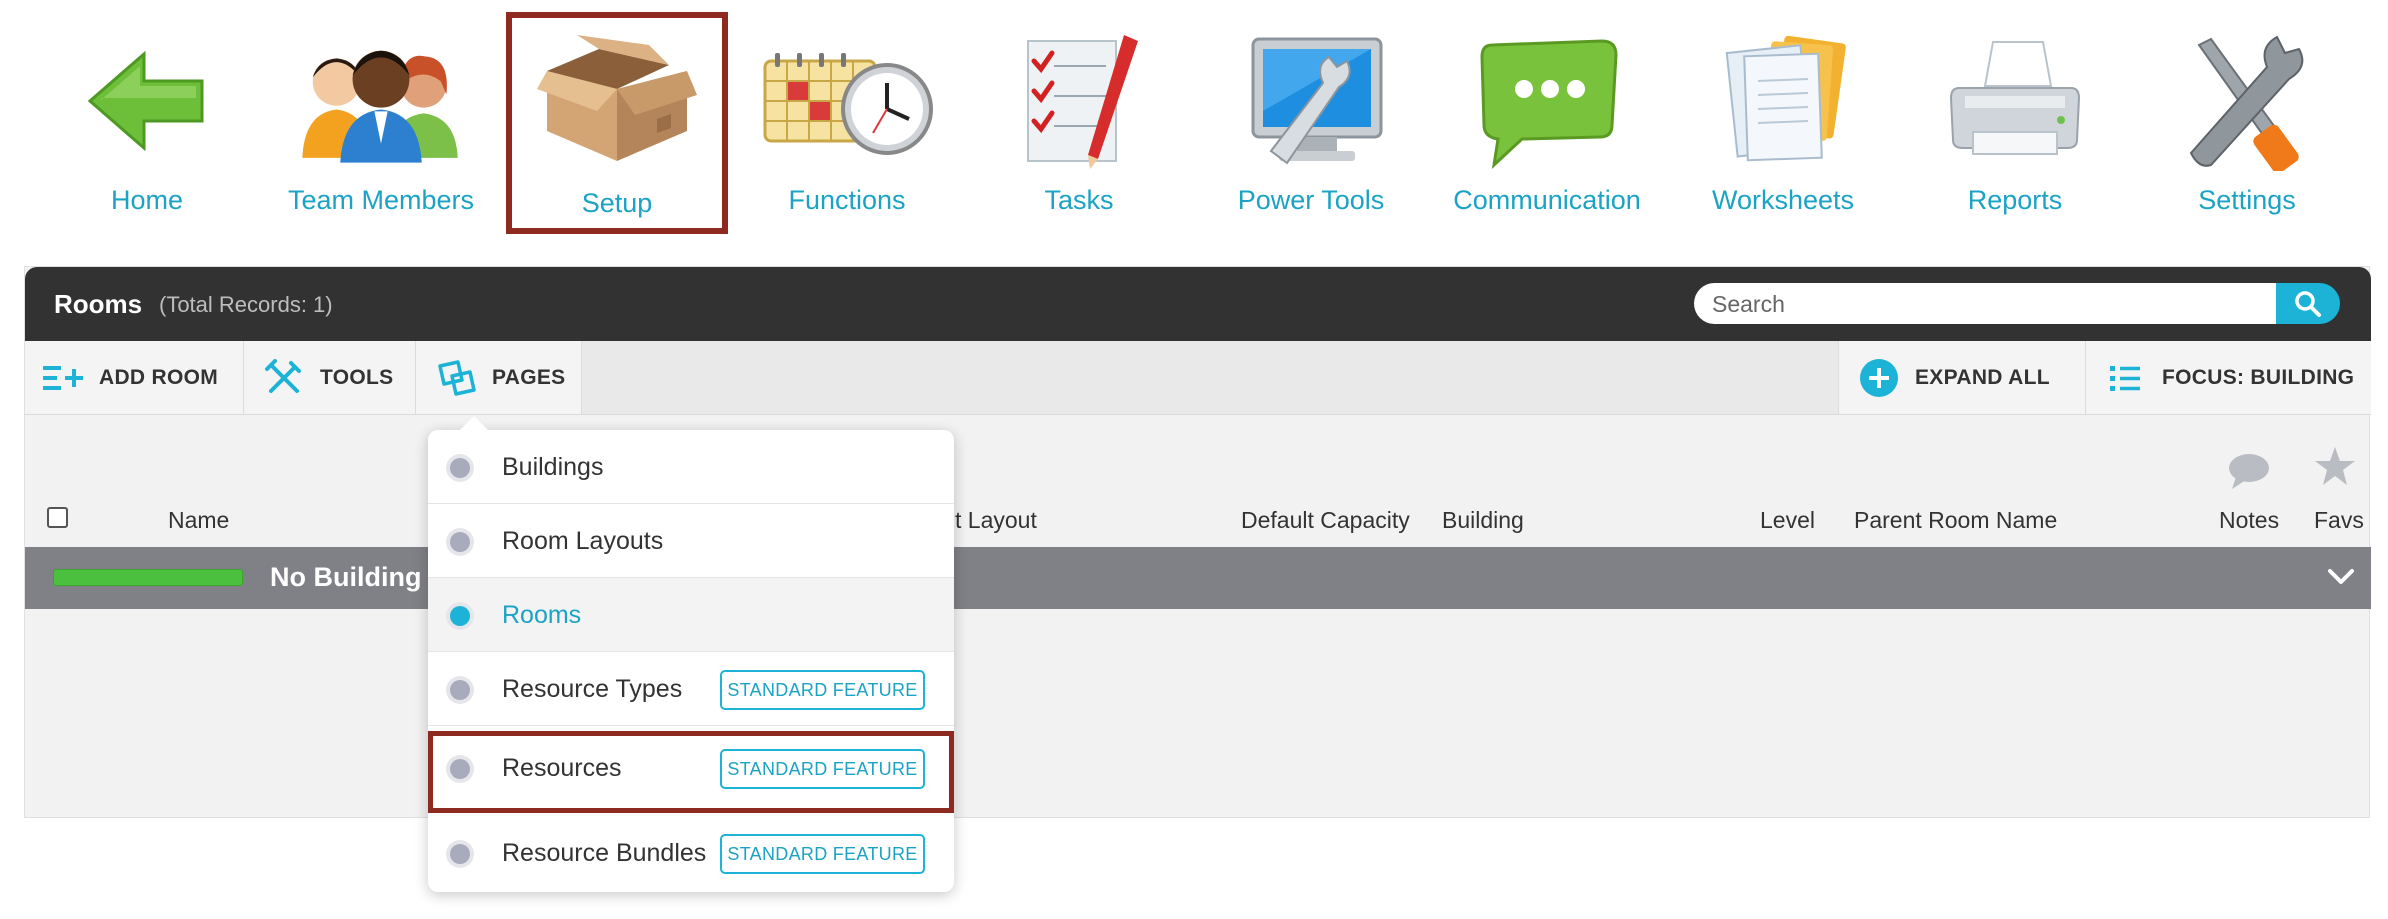 The image size is (2388, 919). I want to click on select-all-checkbox, so click(57, 517).